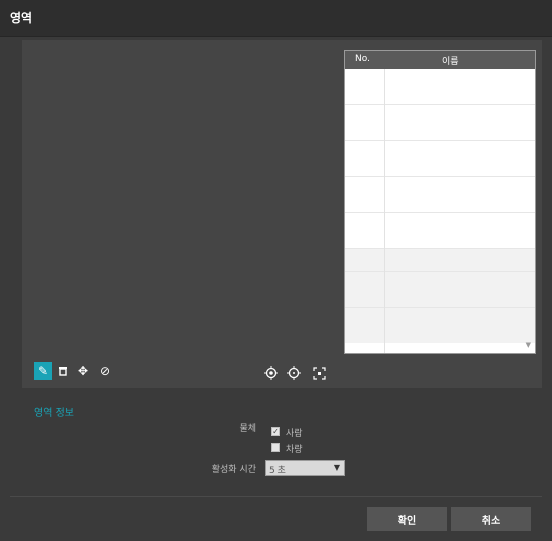  Describe the element at coordinates (43, 371) in the screenshot. I see `draw-icon: ✎` at that location.